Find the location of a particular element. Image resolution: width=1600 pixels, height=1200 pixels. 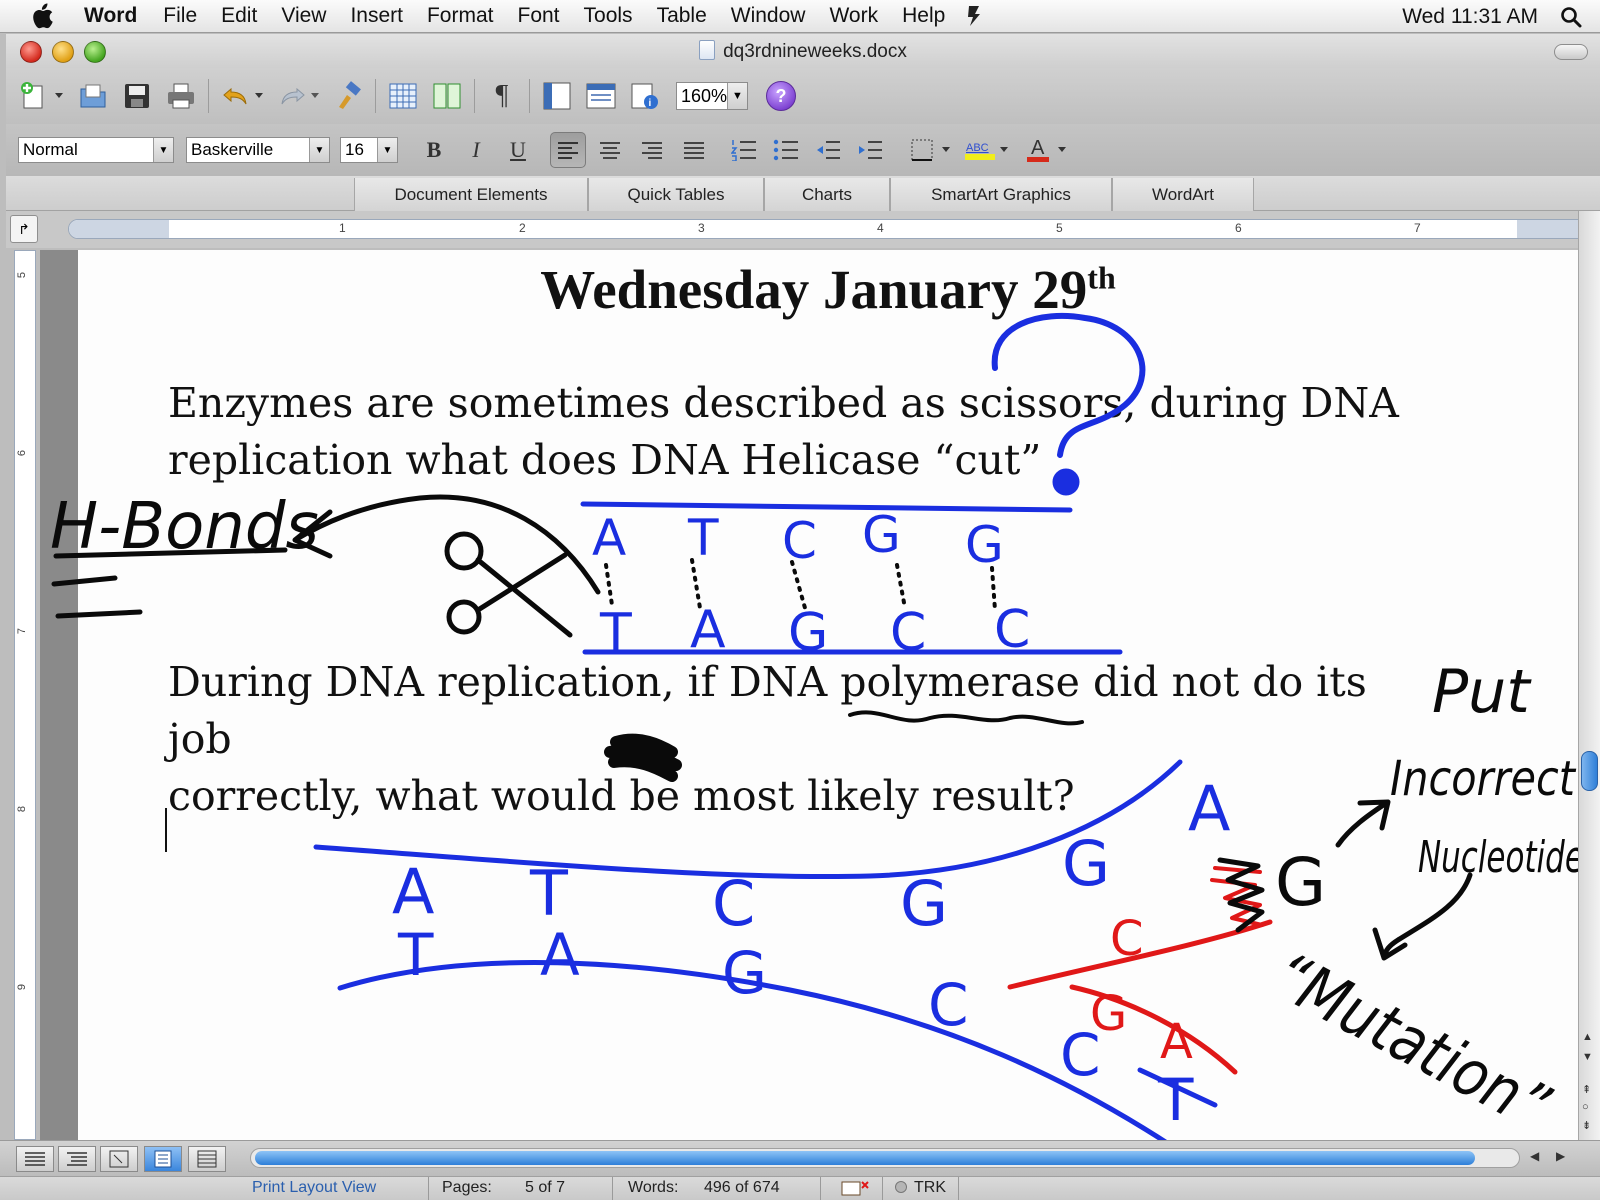

scroll-left-arrow-icon: ◀ is located at coordinates (1534, 1156).